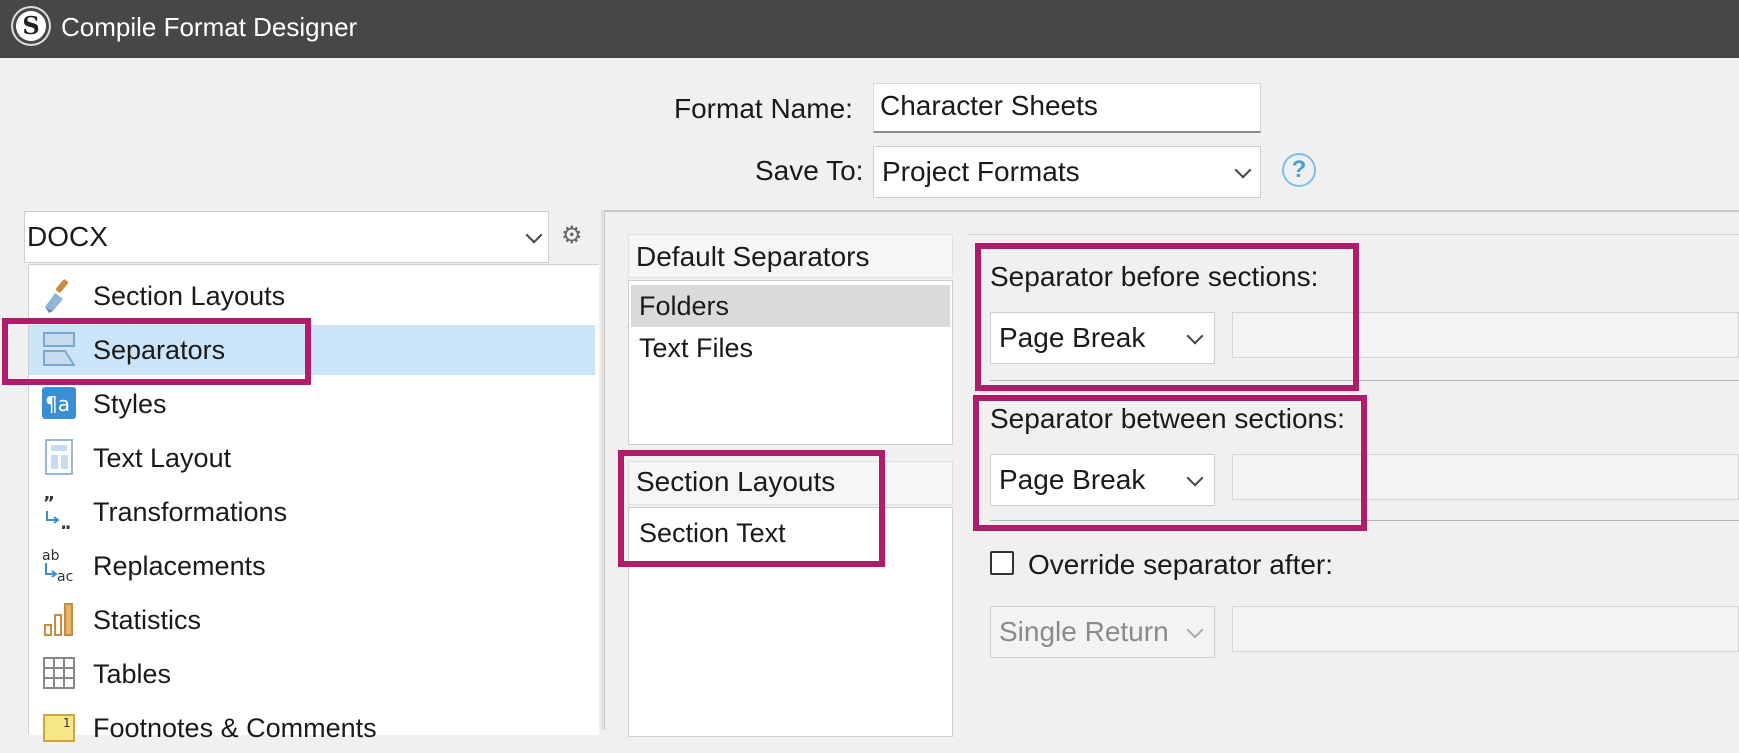  What do you see at coordinates (312, 566) in the screenshot?
I see `sidebar-item-replacements: ab ac Replacements` at bounding box center [312, 566].